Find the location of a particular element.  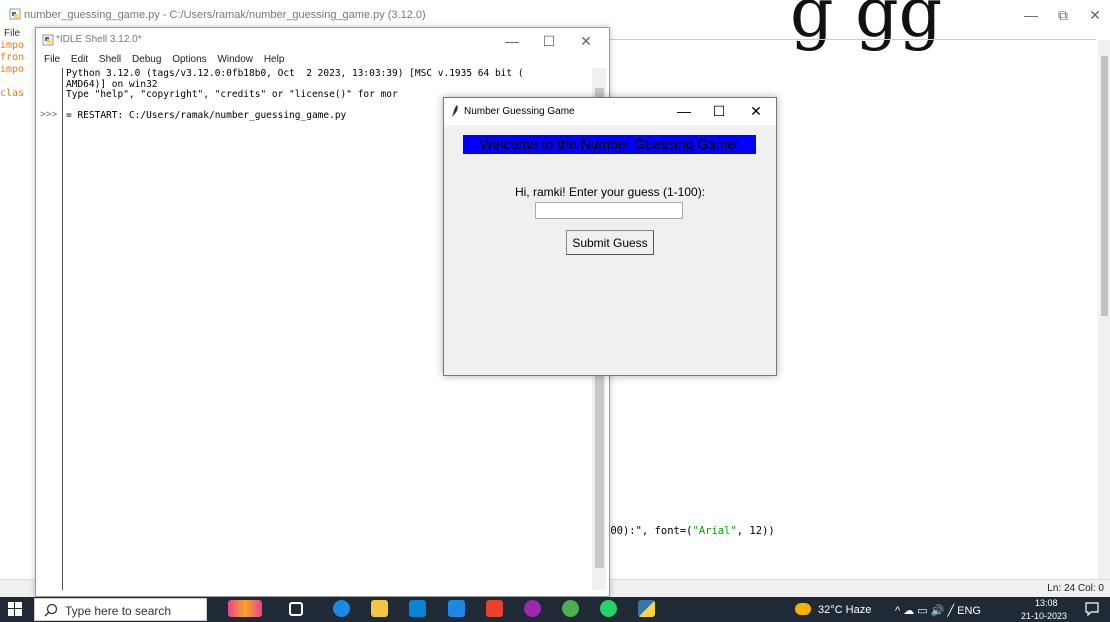

system-tray-icons: ^ ☁ ▭ 🔊 ╱ ENG is located at coordinates (938, 610).